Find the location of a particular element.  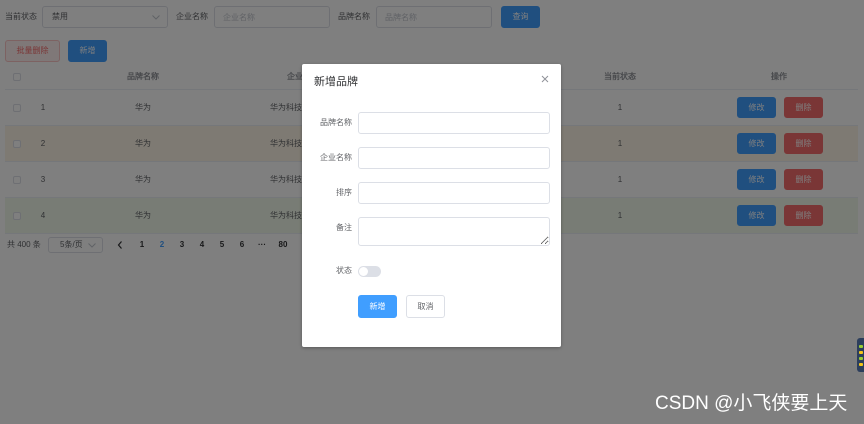

remark-label: 备注 is located at coordinates (344, 227).